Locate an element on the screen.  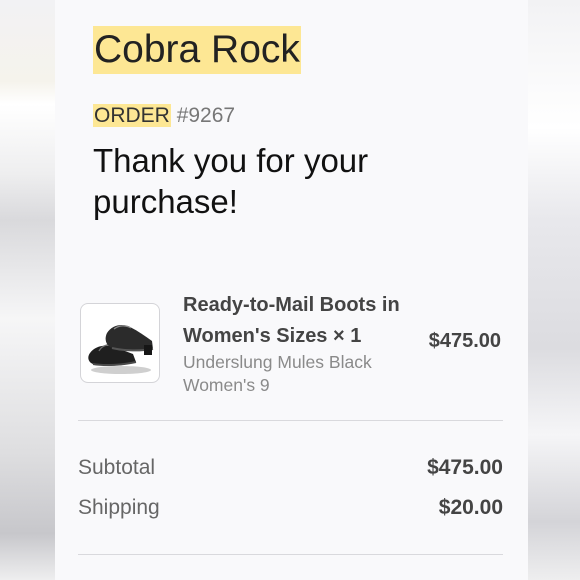
background-left is located at coordinates (27, 290).